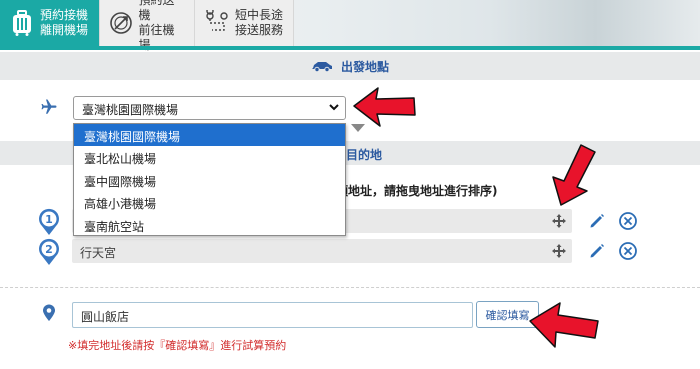 The width and height of the screenshot is (700, 369). Describe the element at coordinates (49, 312) in the screenshot. I see `location-pin-icon` at that location.